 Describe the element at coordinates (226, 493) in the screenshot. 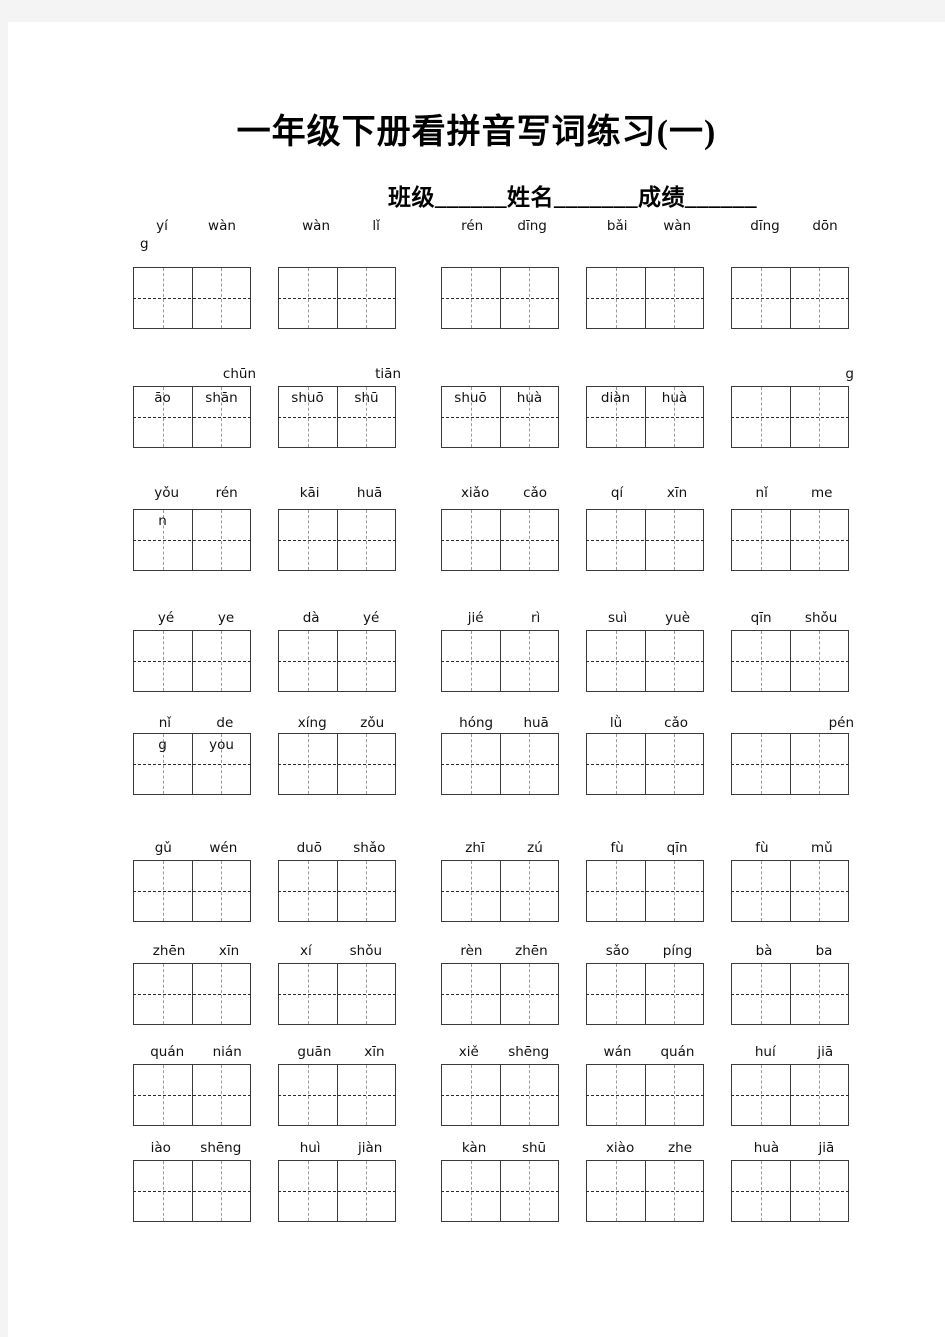

I see `pinyin-syllable: rén` at that location.